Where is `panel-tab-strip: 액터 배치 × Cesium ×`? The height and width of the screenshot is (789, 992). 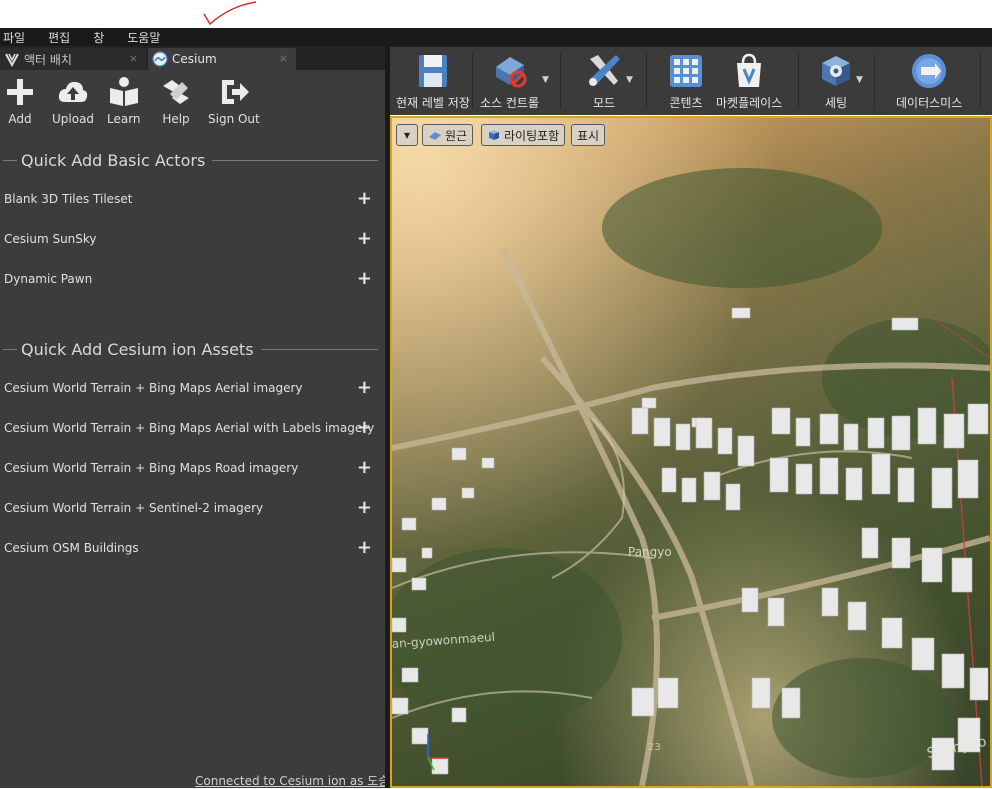 panel-tab-strip: 액터 배치 × Cesium × is located at coordinates (192, 58).